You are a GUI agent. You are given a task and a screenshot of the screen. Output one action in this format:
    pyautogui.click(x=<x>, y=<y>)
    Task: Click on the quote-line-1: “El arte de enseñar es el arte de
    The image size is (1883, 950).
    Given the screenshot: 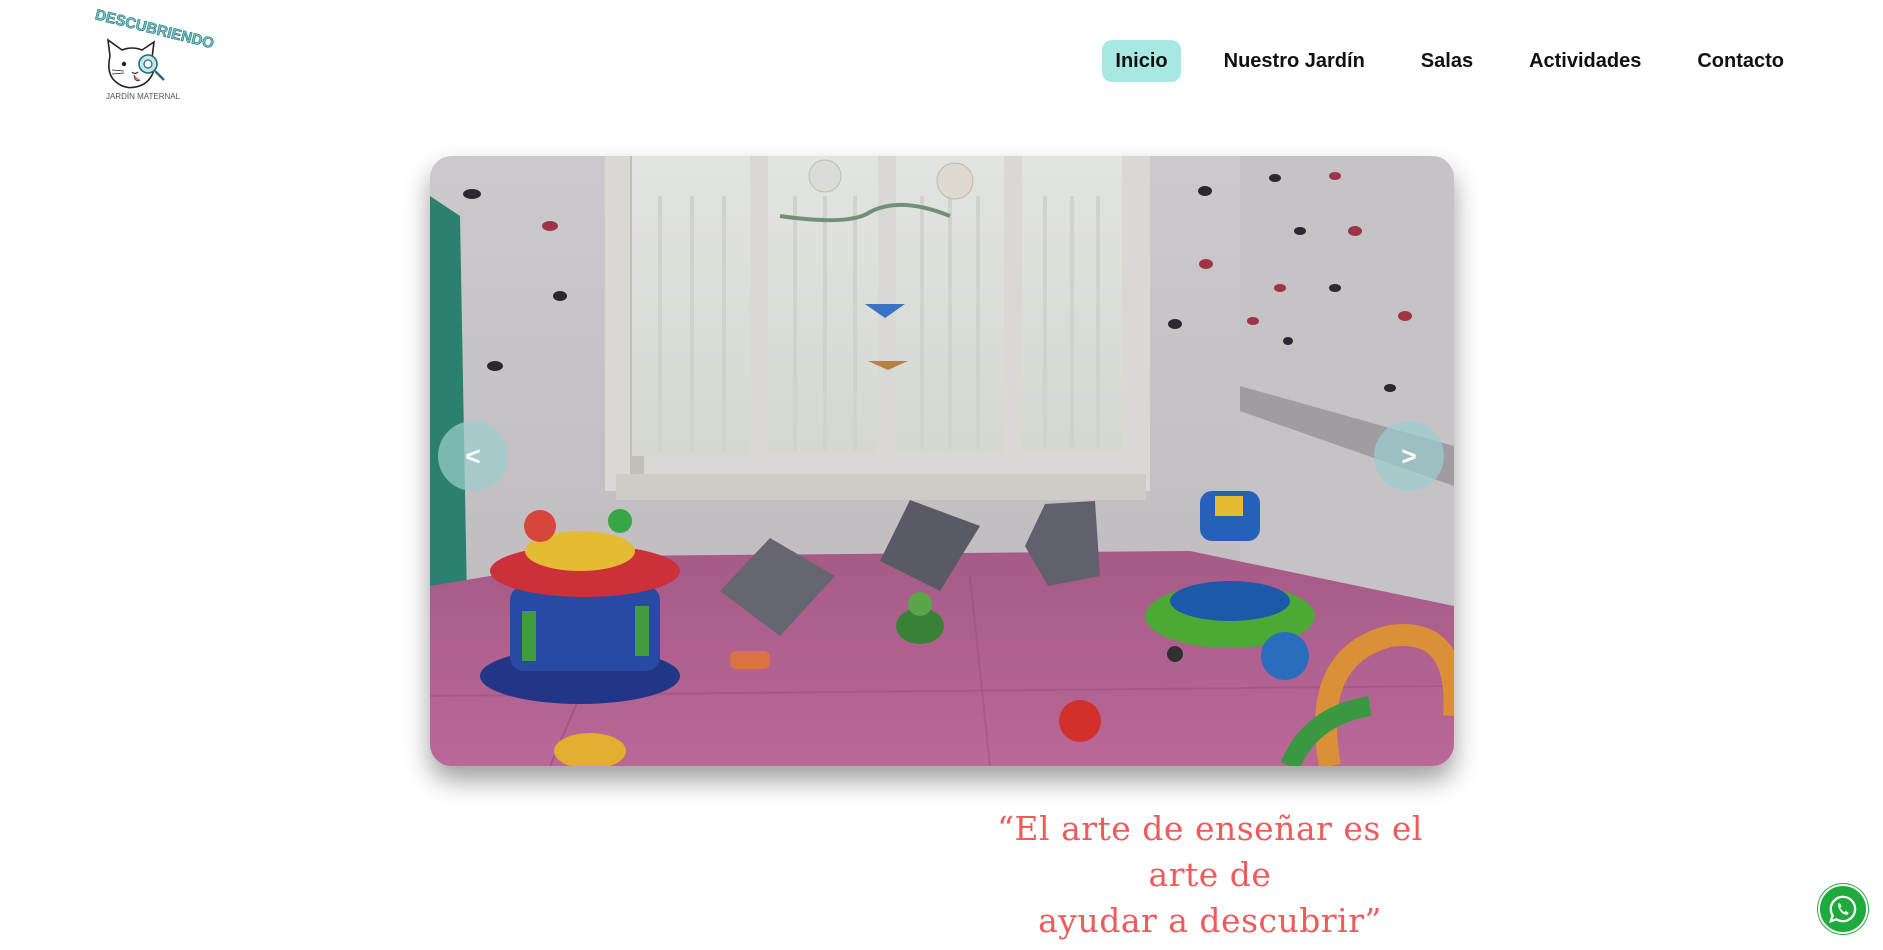 What is the action you would take?
    pyautogui.click(x=1210, y=851)
    